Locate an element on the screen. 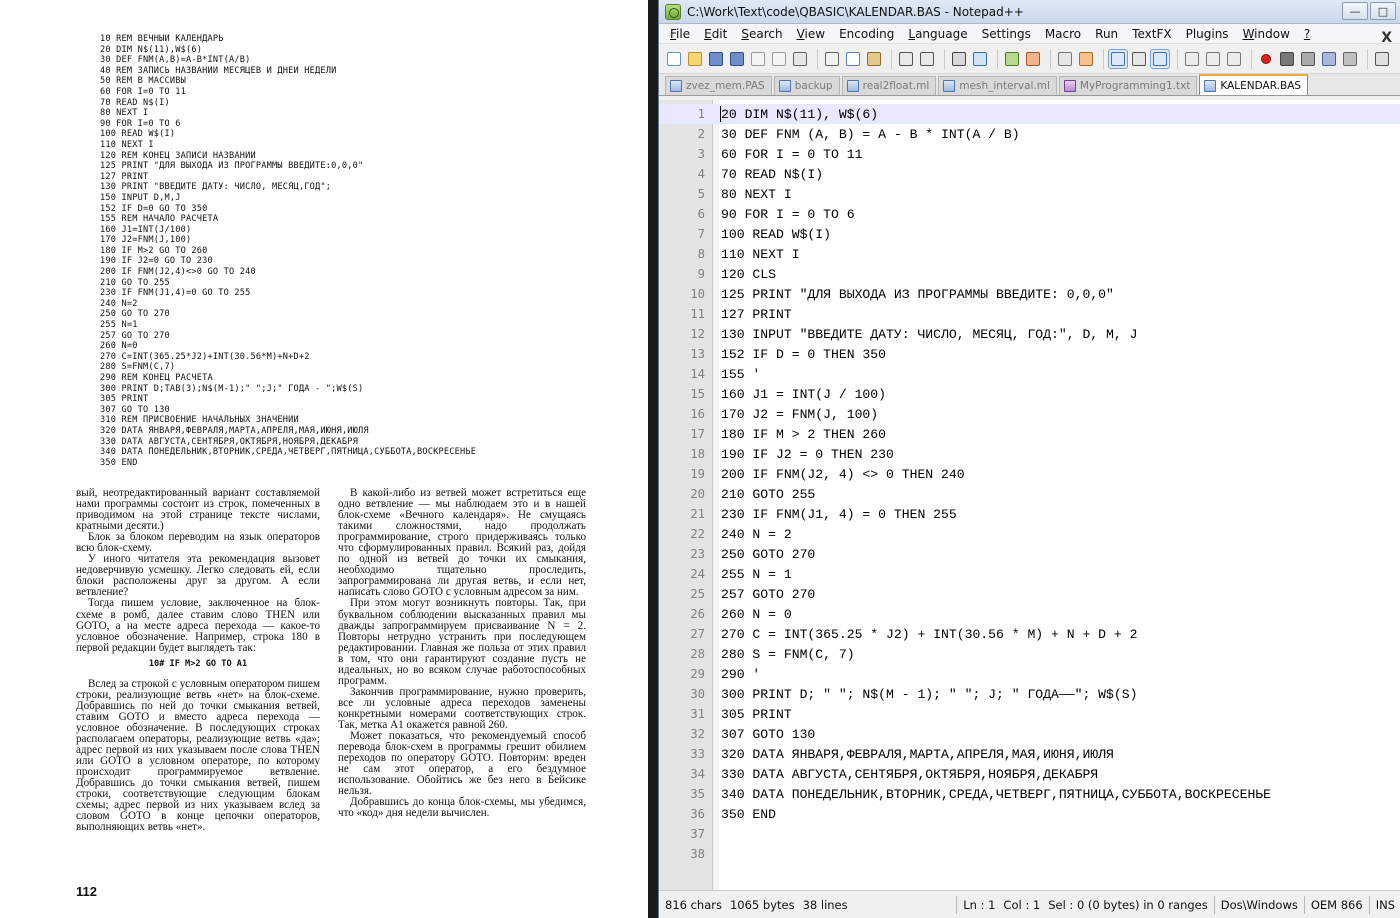 The image size is (1400, 918). menu-item-plugins: Plugins is located at coordinates (1207, 34).